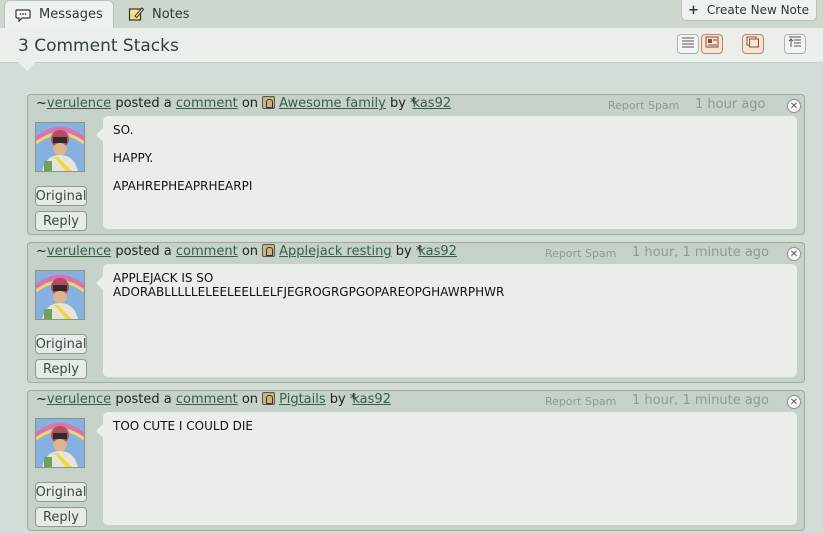  I want to click on comment-line: HAPPY., so click(133, 158).